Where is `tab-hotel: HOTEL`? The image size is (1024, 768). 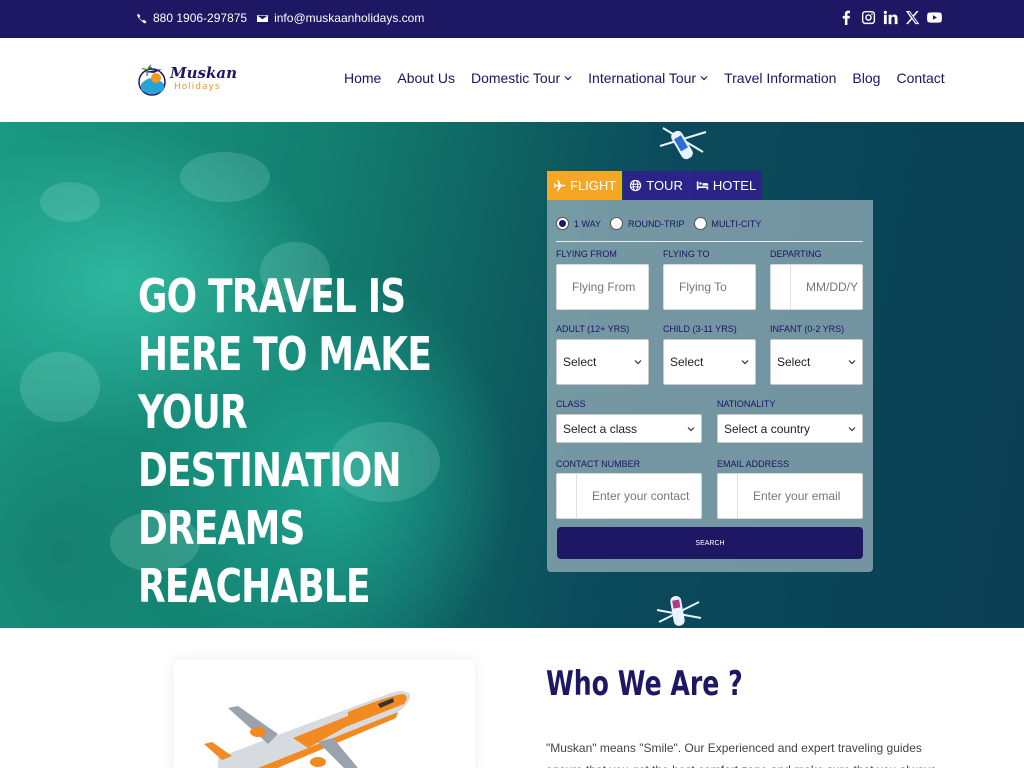 tab-hotel: HOTEL is located at coordinates (726, 185).